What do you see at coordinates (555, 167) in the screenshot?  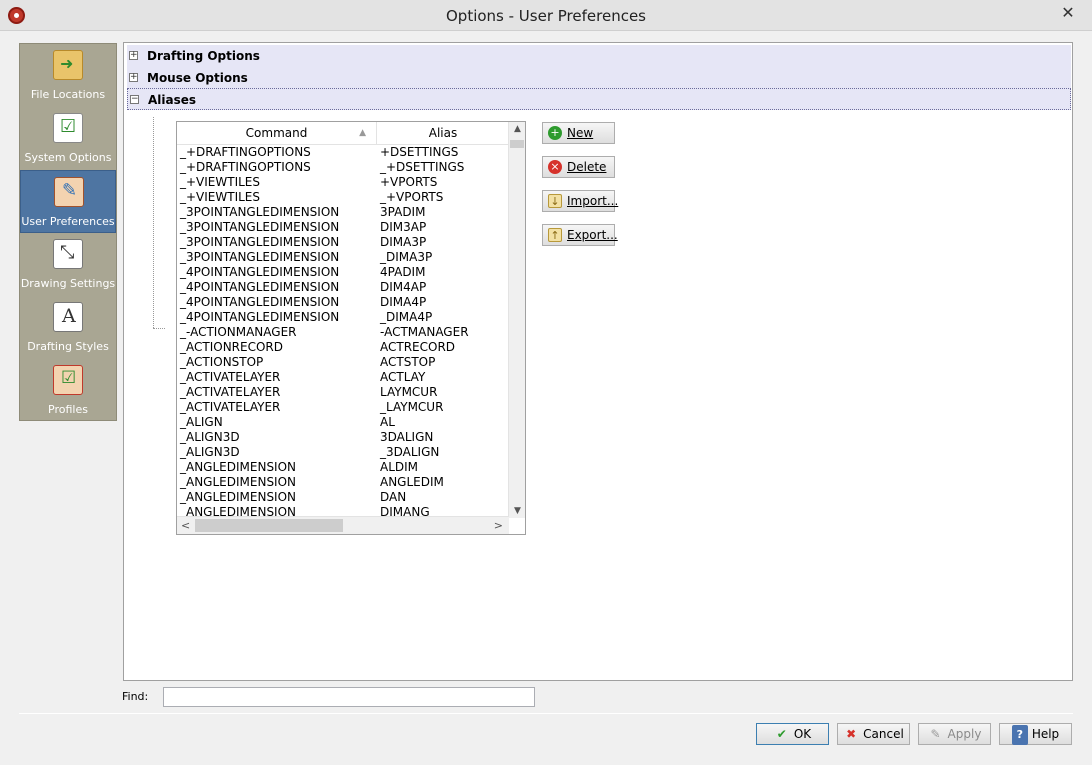 I see `delete-icon: ×` at bounding box center [555, 167].